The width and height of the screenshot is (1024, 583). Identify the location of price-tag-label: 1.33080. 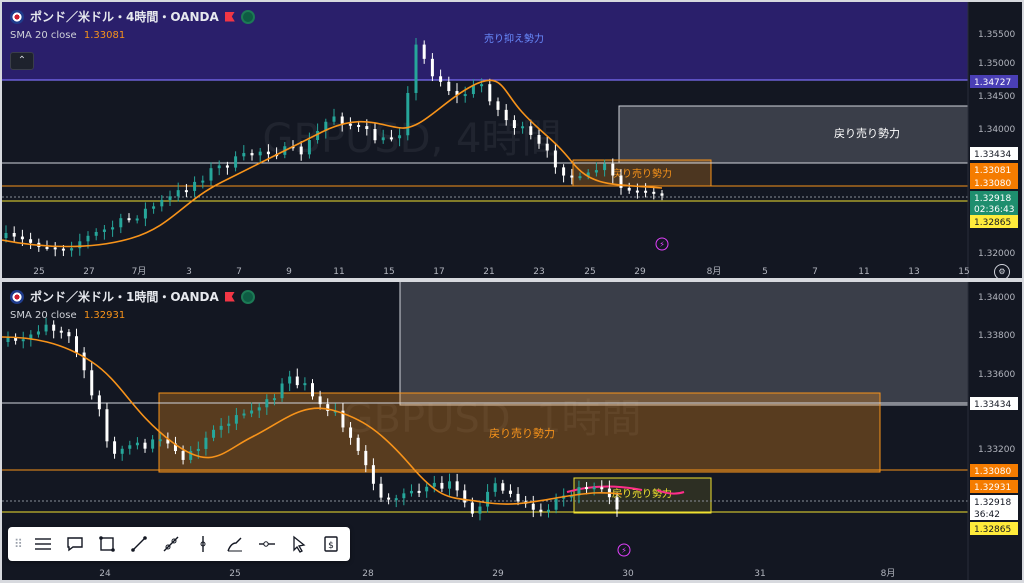
(992, 184).